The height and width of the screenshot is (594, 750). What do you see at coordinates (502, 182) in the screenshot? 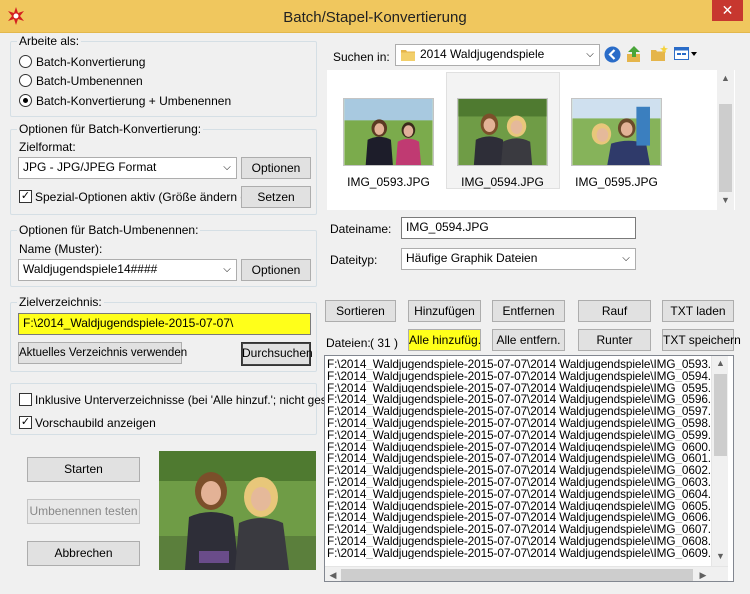
I see `thumbnail-label-0594: IMG_0594.JPG` at bounding box center [502, 182].